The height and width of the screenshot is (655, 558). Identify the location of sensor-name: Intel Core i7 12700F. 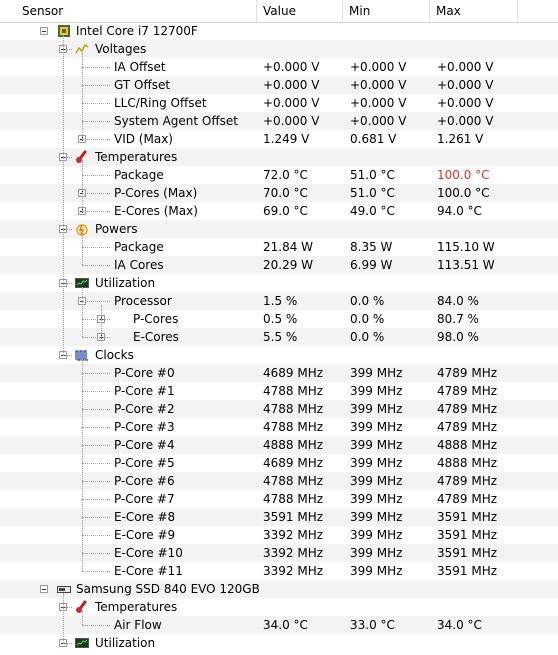
(137, 31).